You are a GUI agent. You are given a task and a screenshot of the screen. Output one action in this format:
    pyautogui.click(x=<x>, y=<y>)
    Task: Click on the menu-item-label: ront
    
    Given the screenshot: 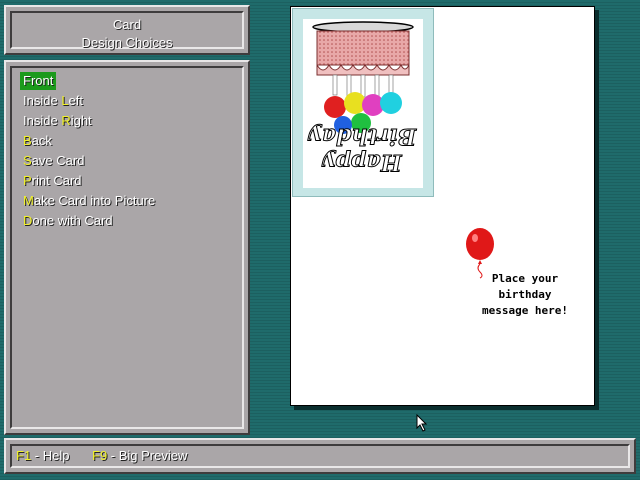 What is the action you would take?
    pyautogui.click(x=42, y=80)
    